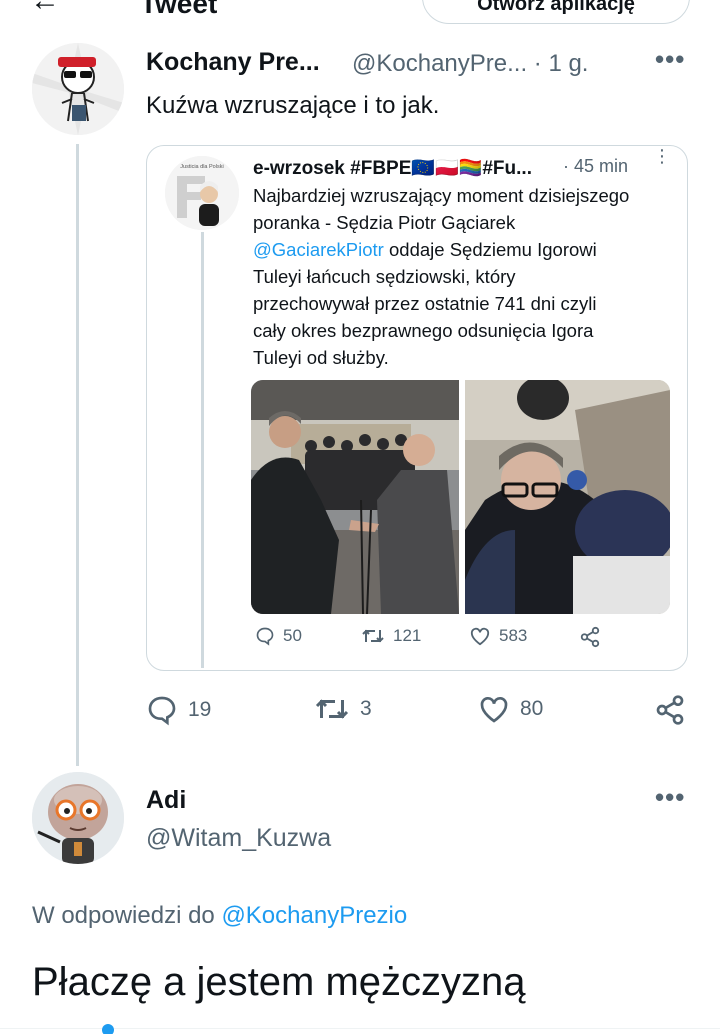 Image resolution: width=720 pixels, height=1034 pixels. What do you see at coordinates (127, 915) in the screenshot?
I see `replying-to-prefix: W odpowiedzi do` at bounding box center [127, 915].